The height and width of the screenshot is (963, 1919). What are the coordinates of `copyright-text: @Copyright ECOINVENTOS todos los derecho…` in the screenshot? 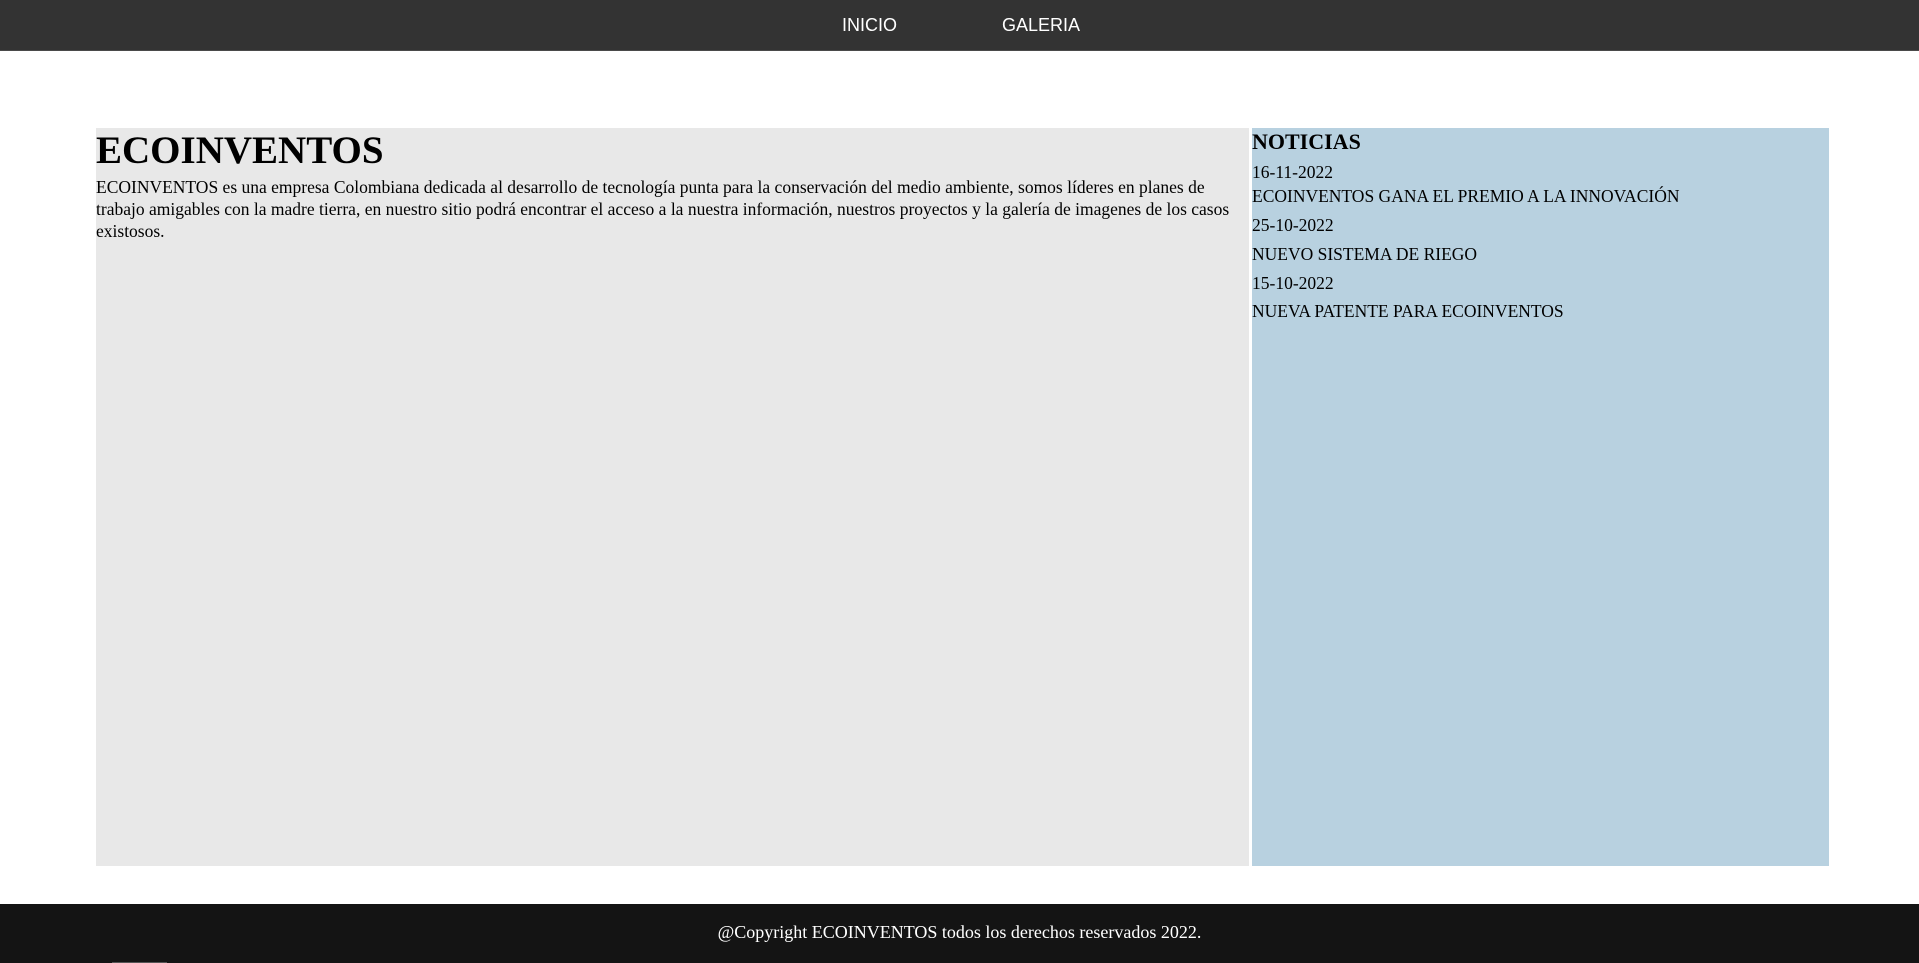 It's located at (959, 932).